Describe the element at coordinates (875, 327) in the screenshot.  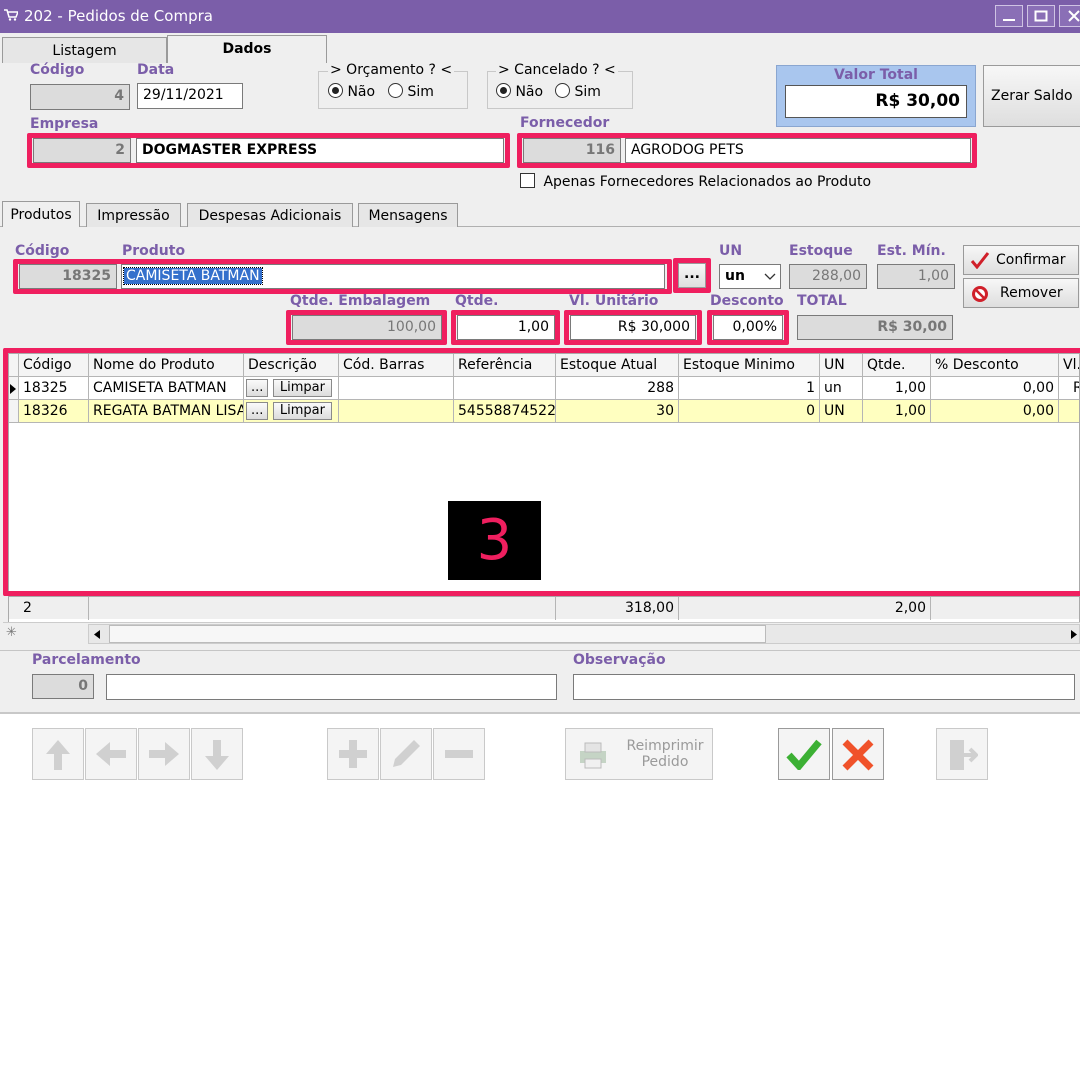
I see `total-field: R$ 30,00` at that location.